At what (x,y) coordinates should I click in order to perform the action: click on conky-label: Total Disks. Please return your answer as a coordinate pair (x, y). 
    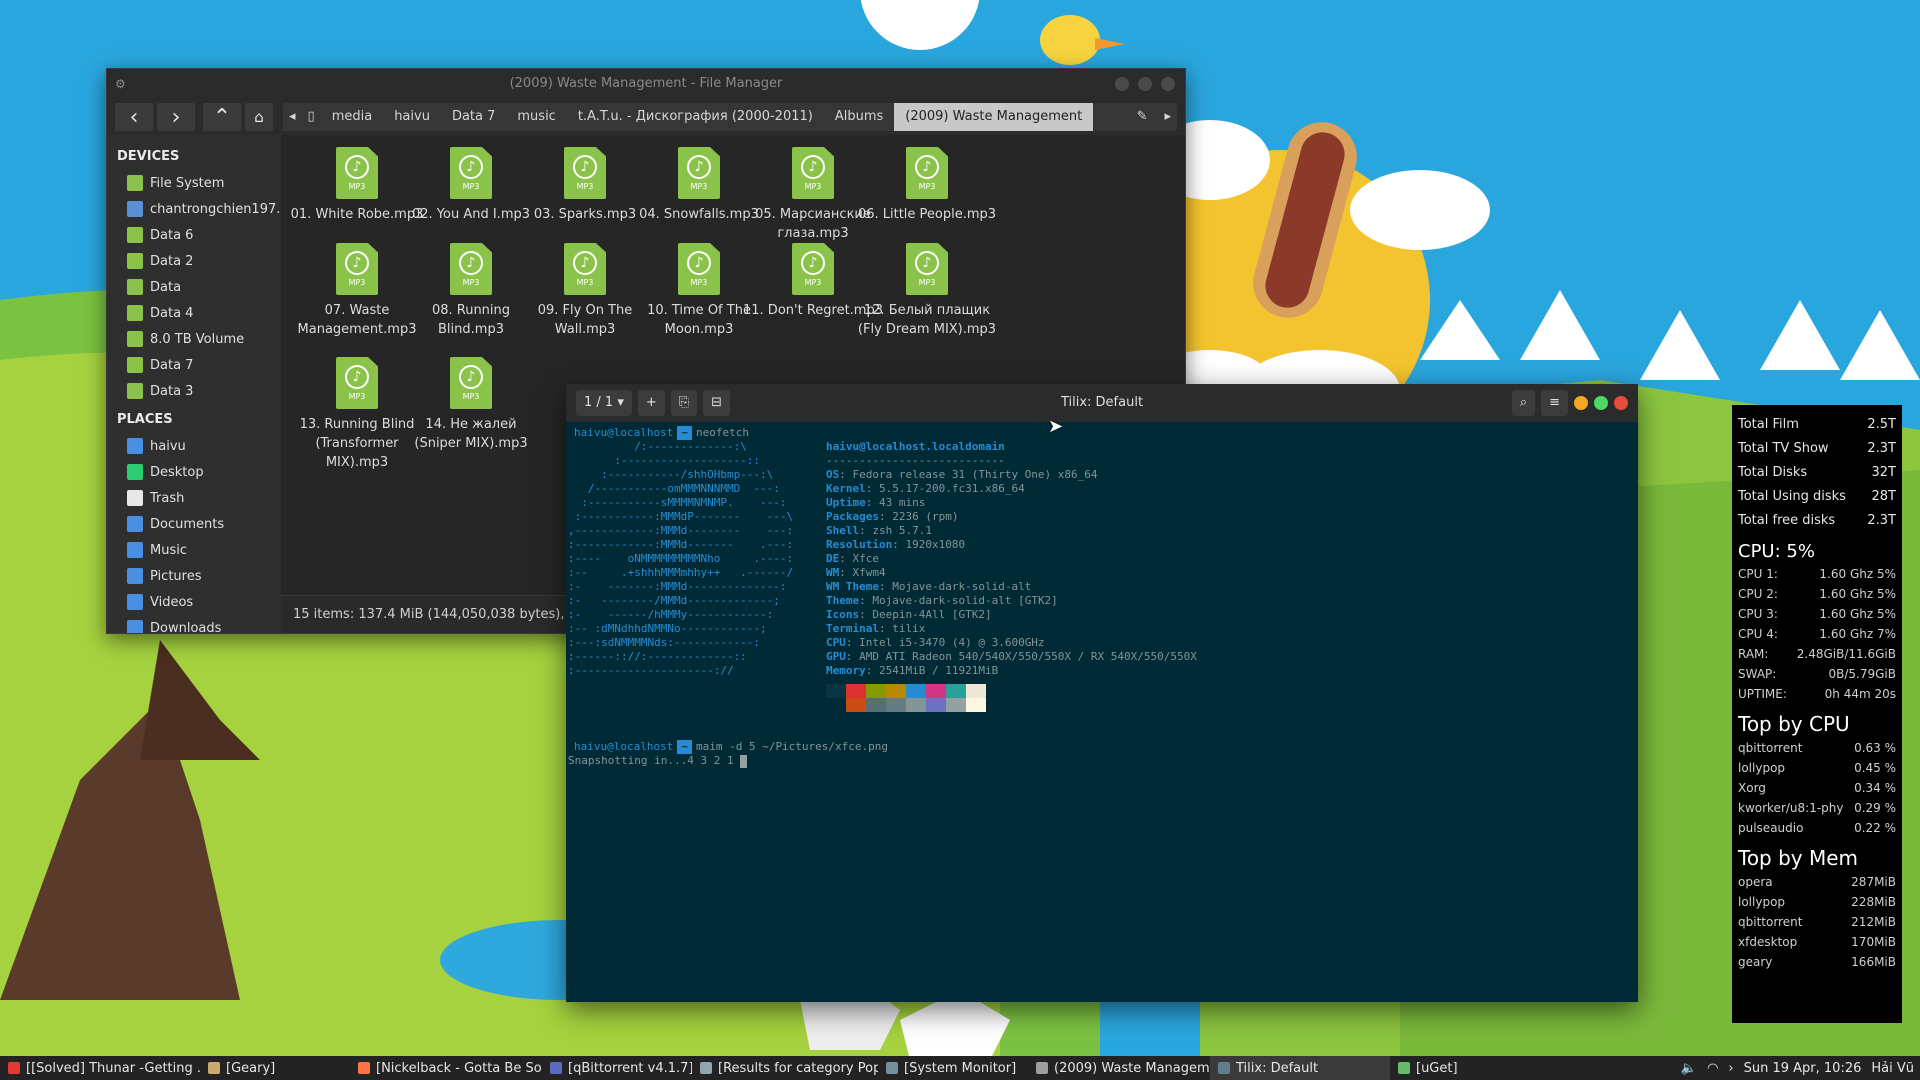
    Looking at the image, I should click on (1773, 472).